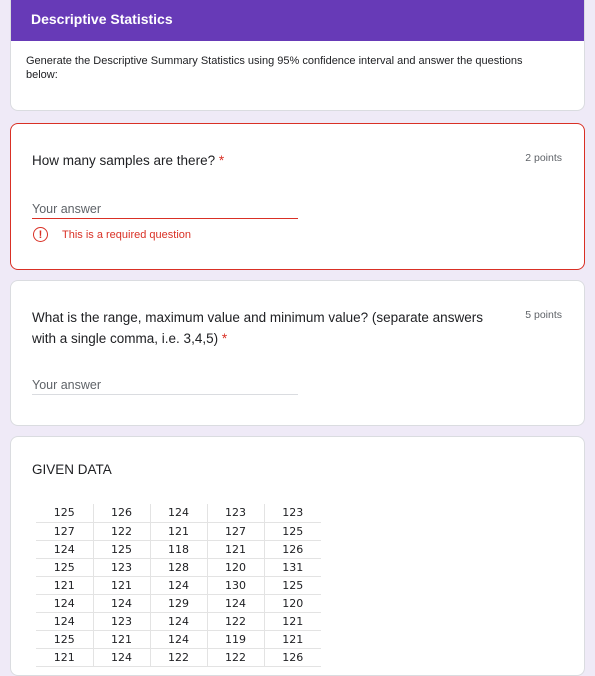 The height and width of the screenshot is (676, 595). Describe the element at coordinates (72, 469) in the screenshot. I see `given-data-title: GIVEN DATA` at that location.